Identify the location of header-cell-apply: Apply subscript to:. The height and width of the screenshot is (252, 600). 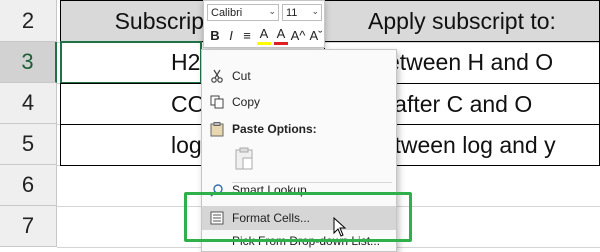
(462, 21).